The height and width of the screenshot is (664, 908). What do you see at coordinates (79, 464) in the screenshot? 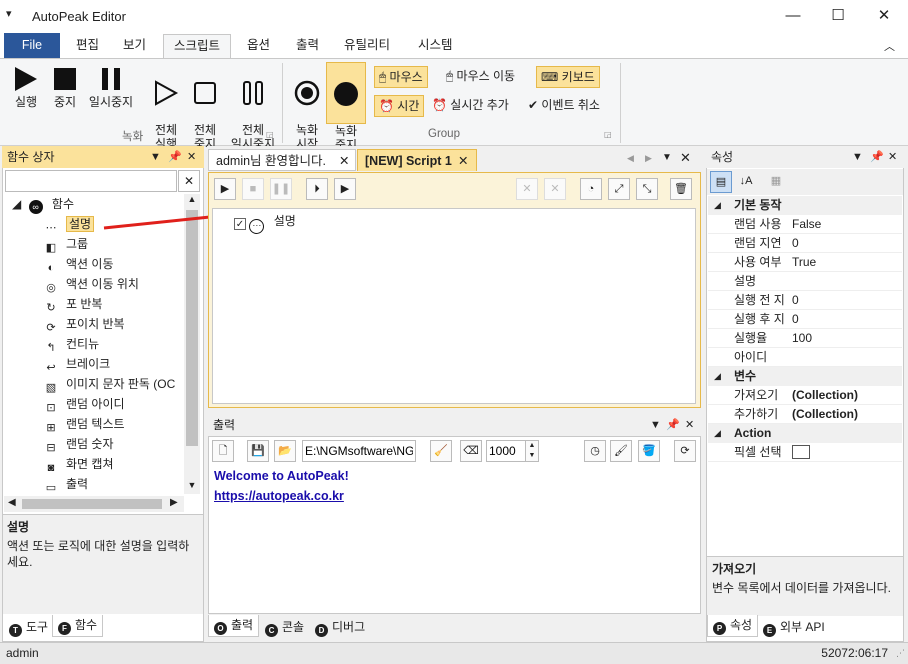
I see `function-tree-item: ◙ 화면 캡쳐` at bounding box center [79, 464].